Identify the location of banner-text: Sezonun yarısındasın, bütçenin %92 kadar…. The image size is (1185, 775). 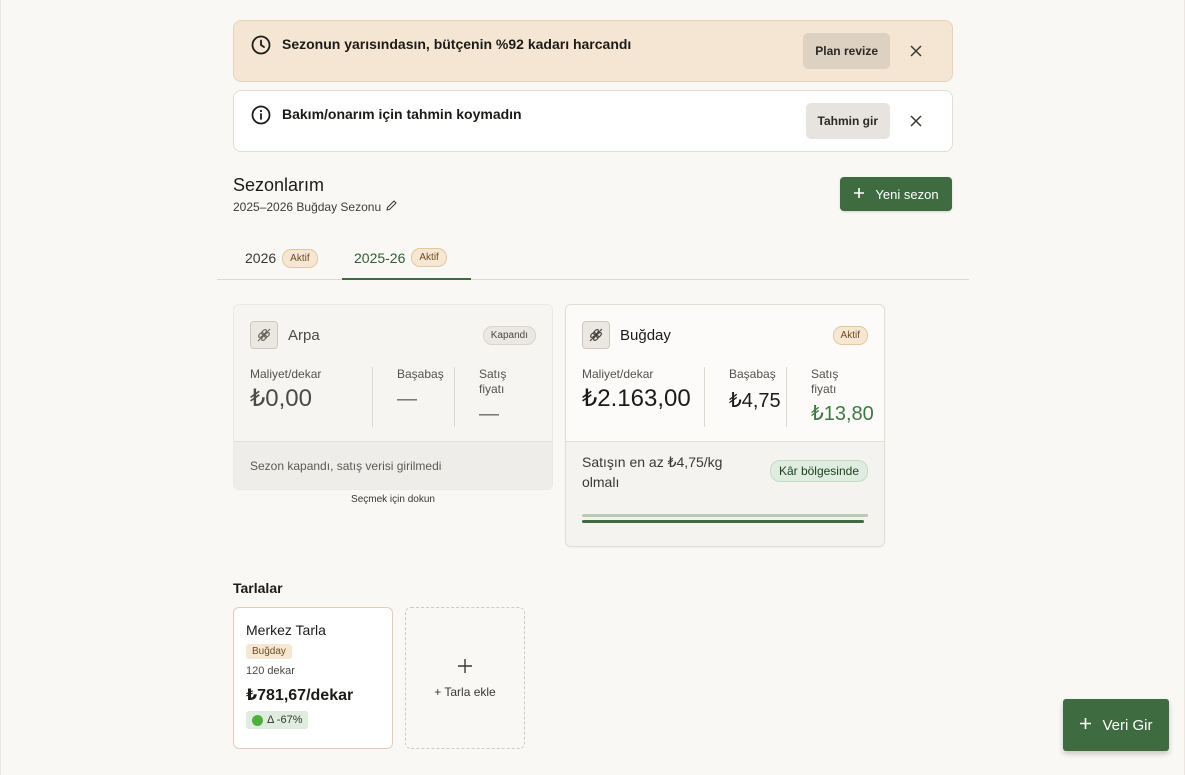
(457, 44).